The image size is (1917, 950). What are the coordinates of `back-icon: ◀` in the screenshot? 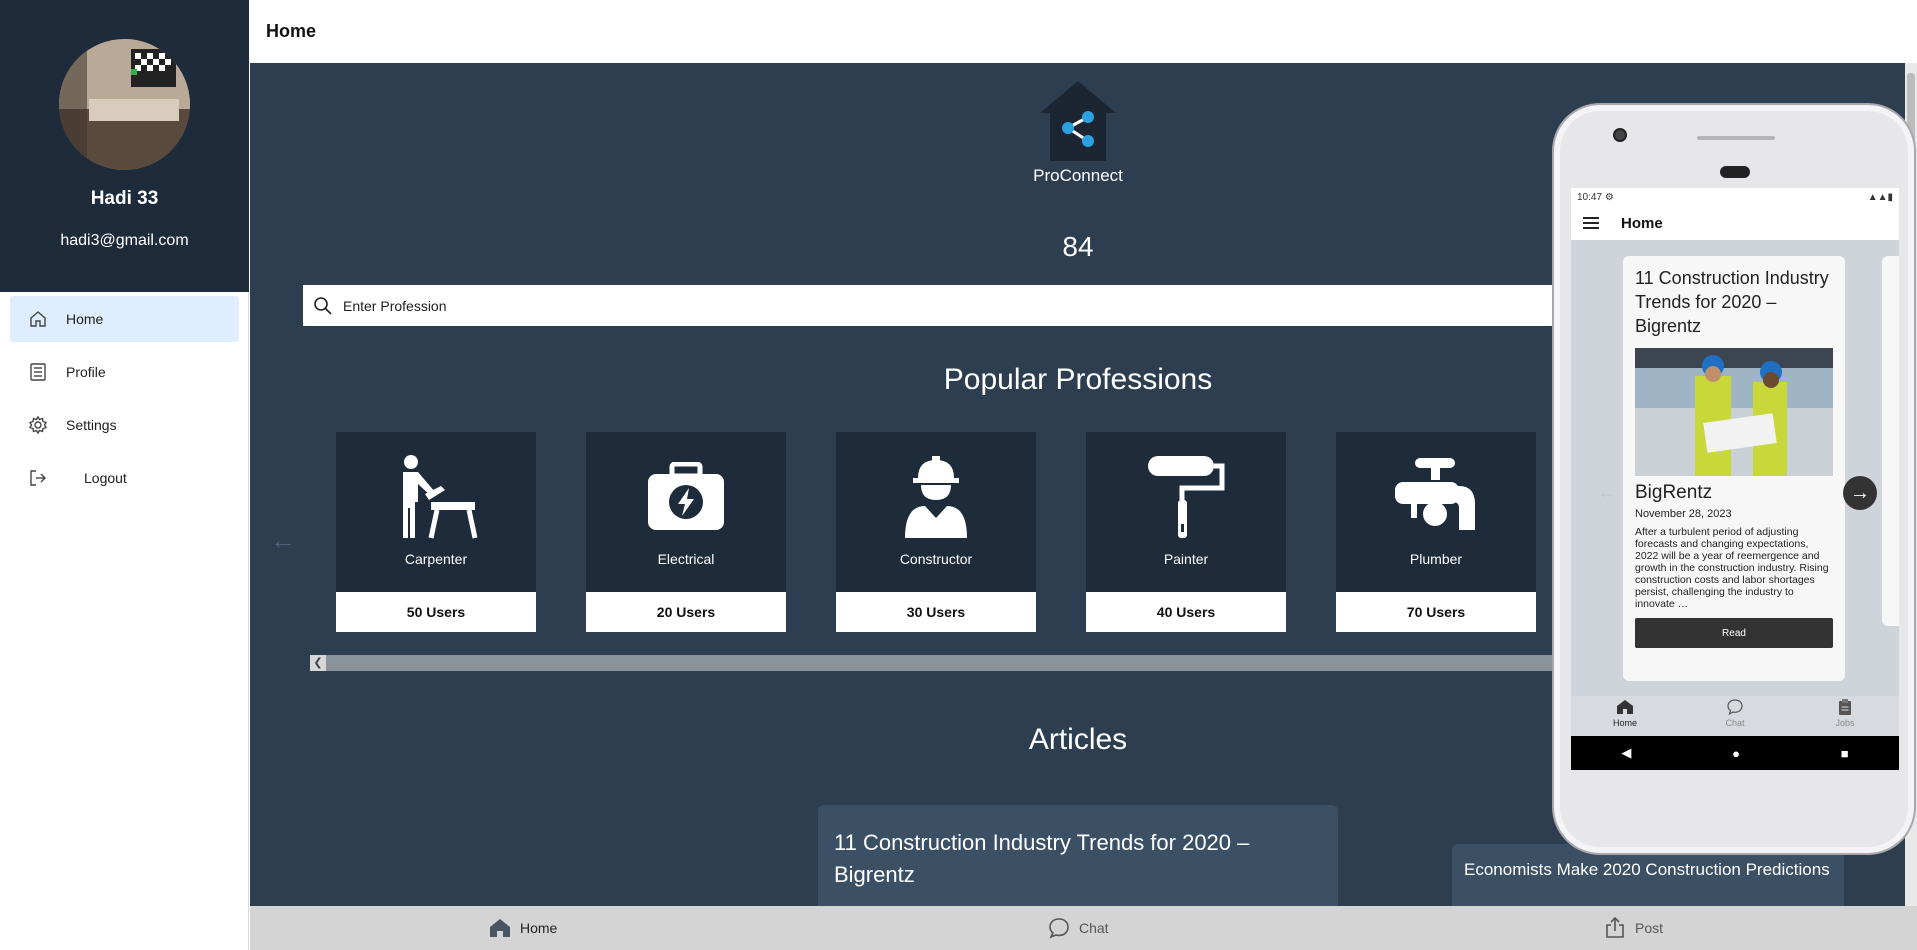 It's located at (1626, 753).